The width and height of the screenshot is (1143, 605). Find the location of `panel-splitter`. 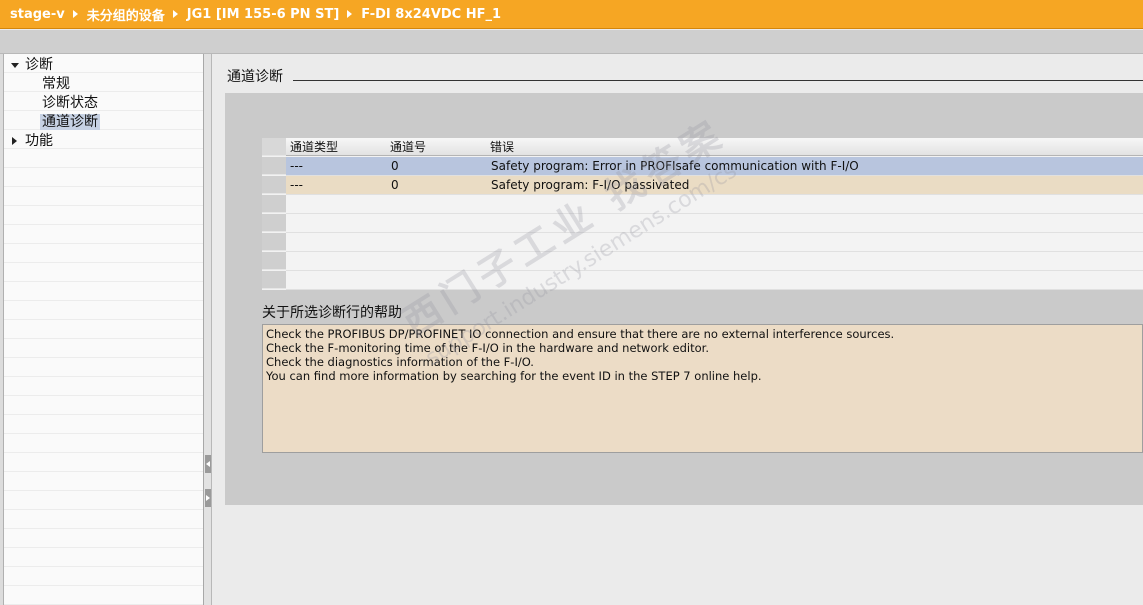

panel-splitter is located at coordinates (208, 329).